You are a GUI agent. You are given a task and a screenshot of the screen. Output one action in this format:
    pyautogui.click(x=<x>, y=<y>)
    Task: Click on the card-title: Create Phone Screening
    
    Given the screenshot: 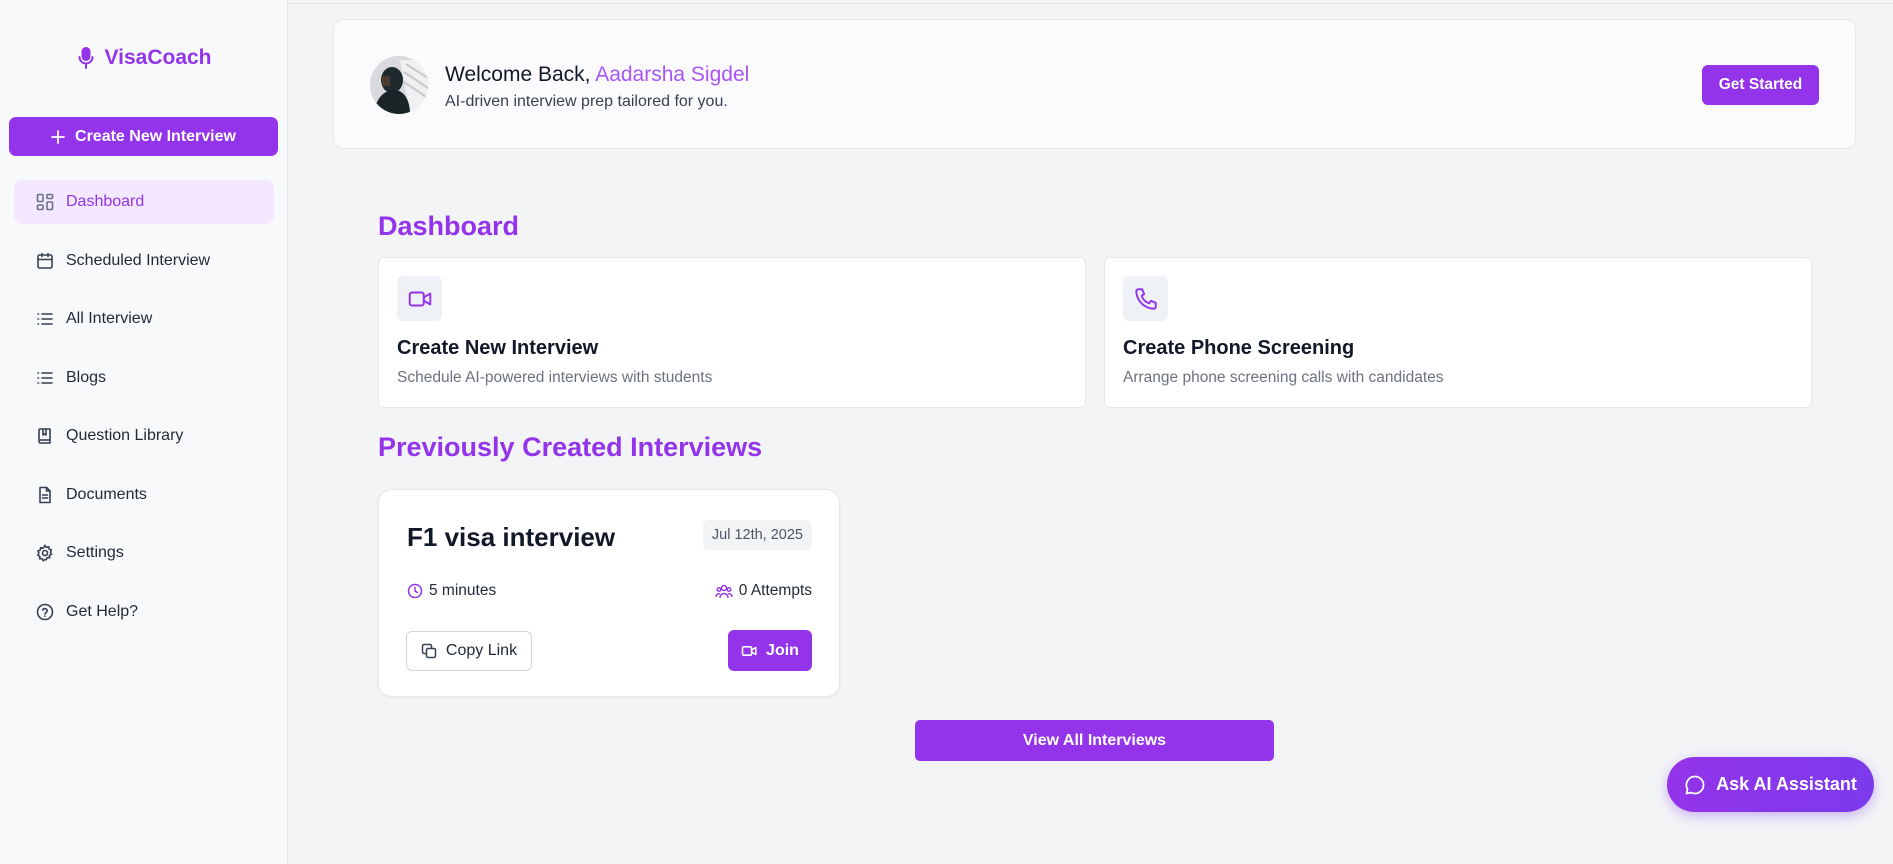 What is the action you would take?
    pyautogui.click(x=1239, y=348)
    